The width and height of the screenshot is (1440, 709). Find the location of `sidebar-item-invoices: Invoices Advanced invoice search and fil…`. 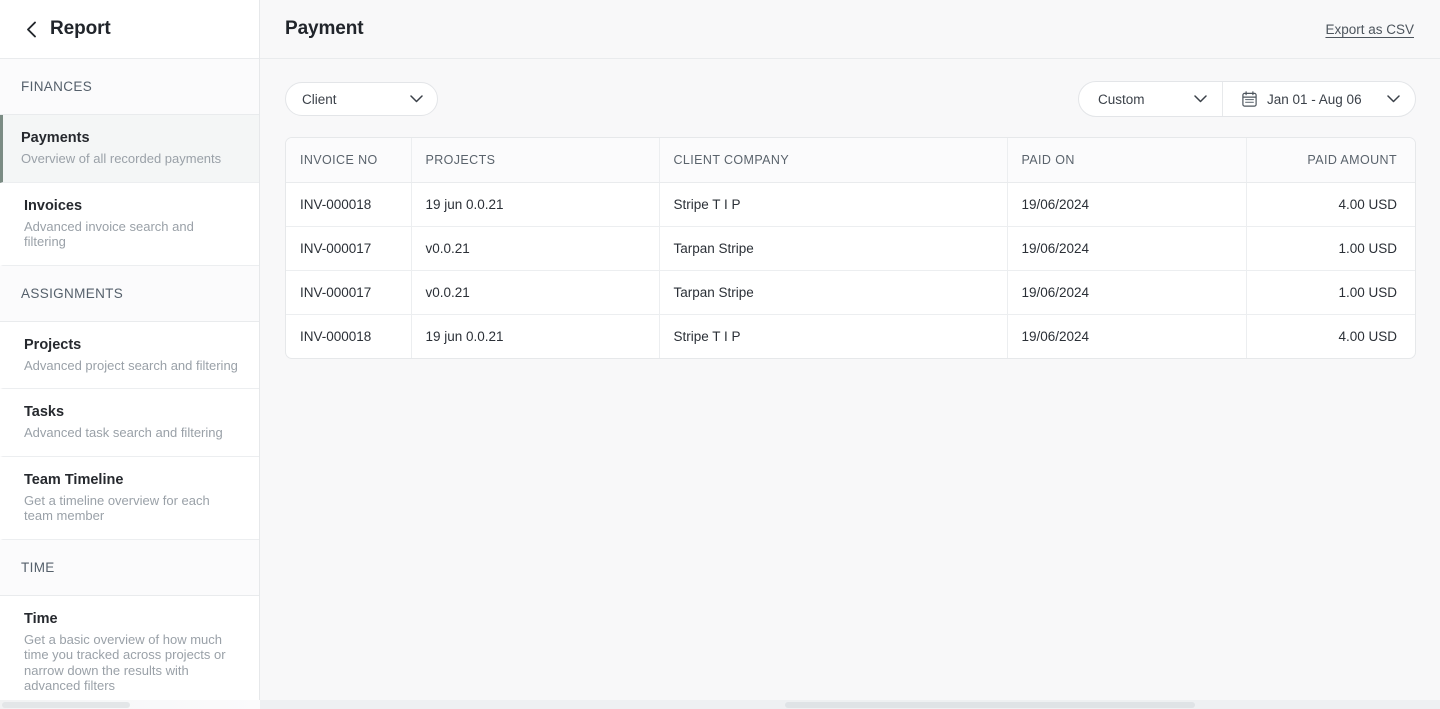

sidebar-item-invoices: Invoices Advanced invoice search and fil… is located at coordinates (129, 224).